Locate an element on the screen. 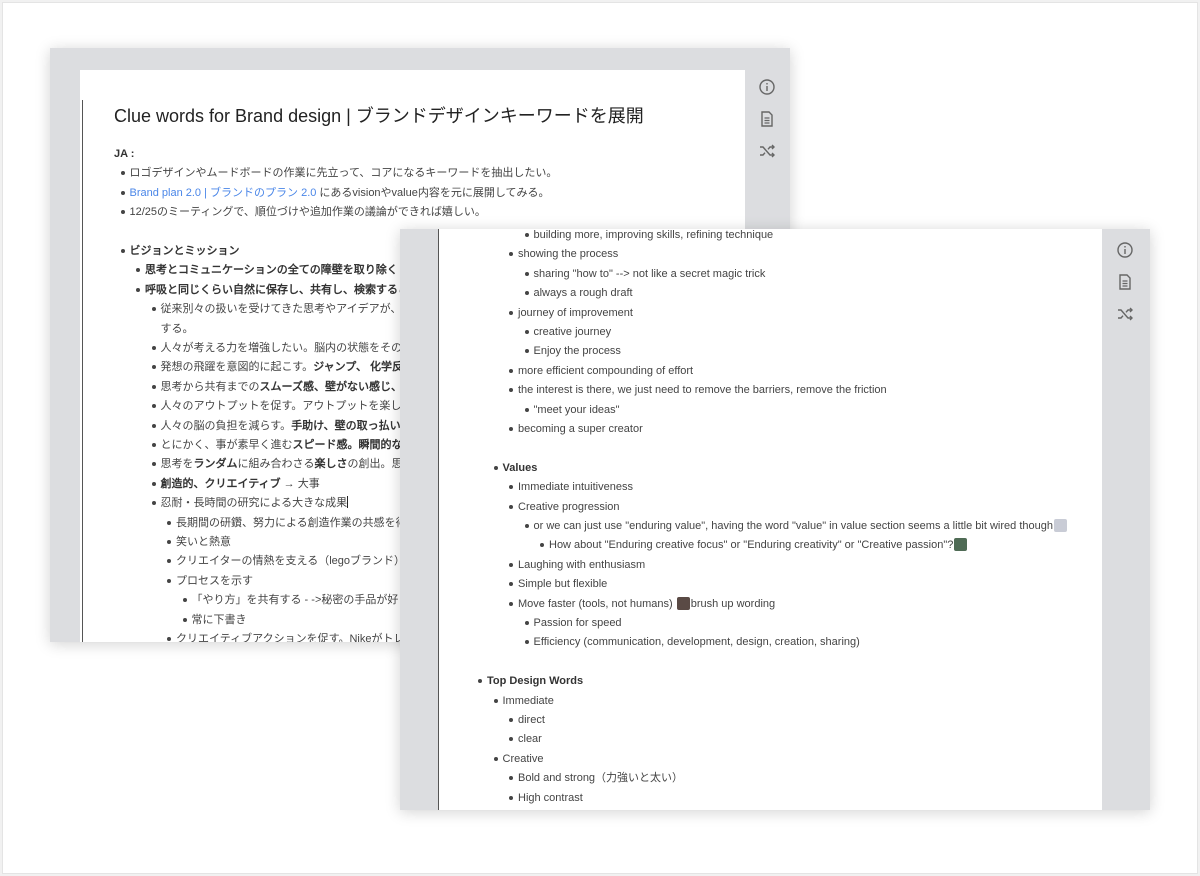  list-item: 従来別々の扱いを受けてきた思考やアイデアが、有 is located at coordinates (281, 309).